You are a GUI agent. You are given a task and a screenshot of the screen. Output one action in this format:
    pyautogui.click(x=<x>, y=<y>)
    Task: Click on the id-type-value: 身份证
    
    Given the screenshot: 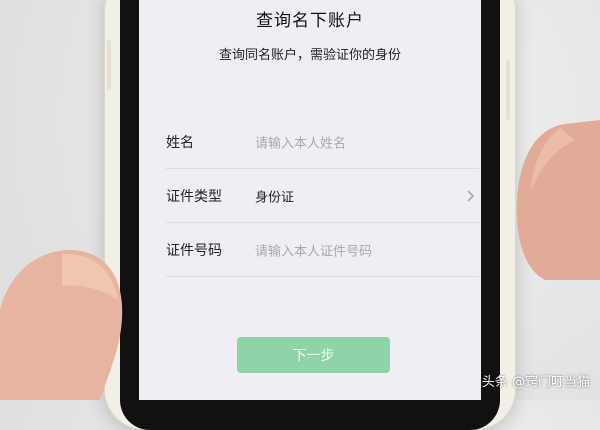 What is the action you would take?
    pyautogui.click(x=275, y=198)
    